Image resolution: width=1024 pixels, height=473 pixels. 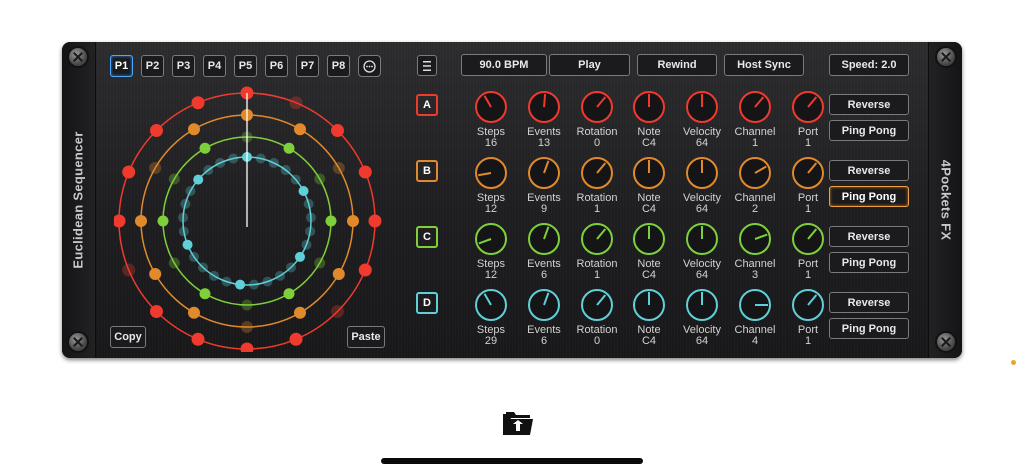 I want to click on euclidean-rhythm-display, so click(x=248, y=219).